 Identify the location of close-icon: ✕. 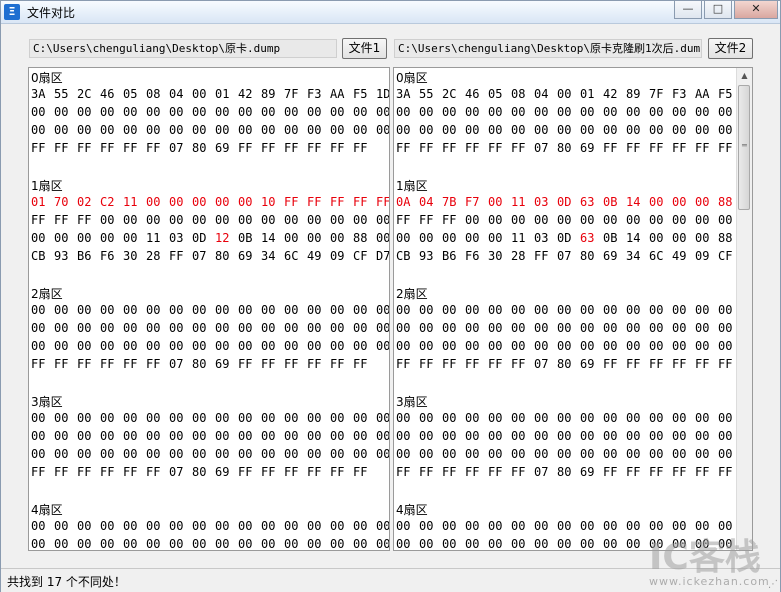
(756, 10).